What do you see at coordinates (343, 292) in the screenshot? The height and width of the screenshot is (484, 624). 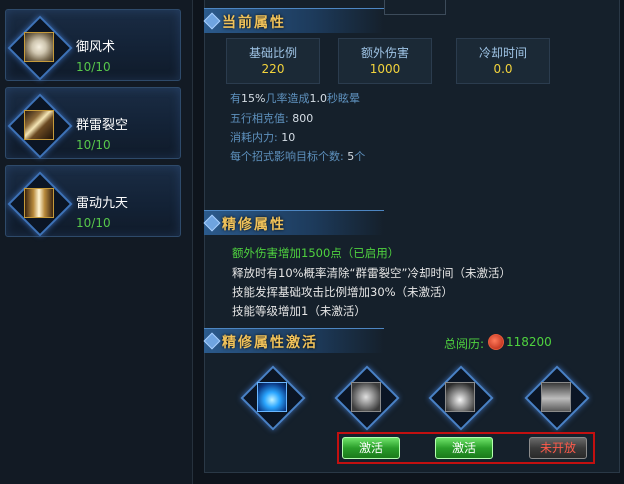 I see `refine-line-3: 技能发挥基础攻击比例增加30%（未激活）` at bounding box center [343, 292].